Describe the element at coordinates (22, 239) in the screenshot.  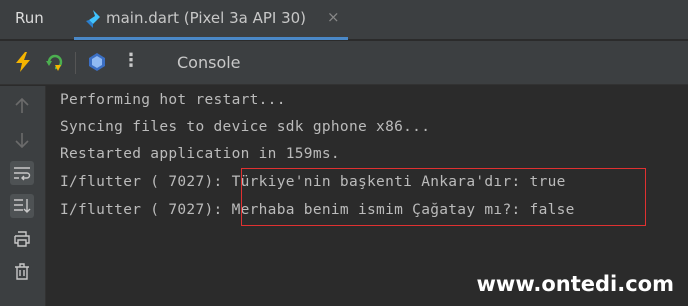
I see `print-icon` at that location.